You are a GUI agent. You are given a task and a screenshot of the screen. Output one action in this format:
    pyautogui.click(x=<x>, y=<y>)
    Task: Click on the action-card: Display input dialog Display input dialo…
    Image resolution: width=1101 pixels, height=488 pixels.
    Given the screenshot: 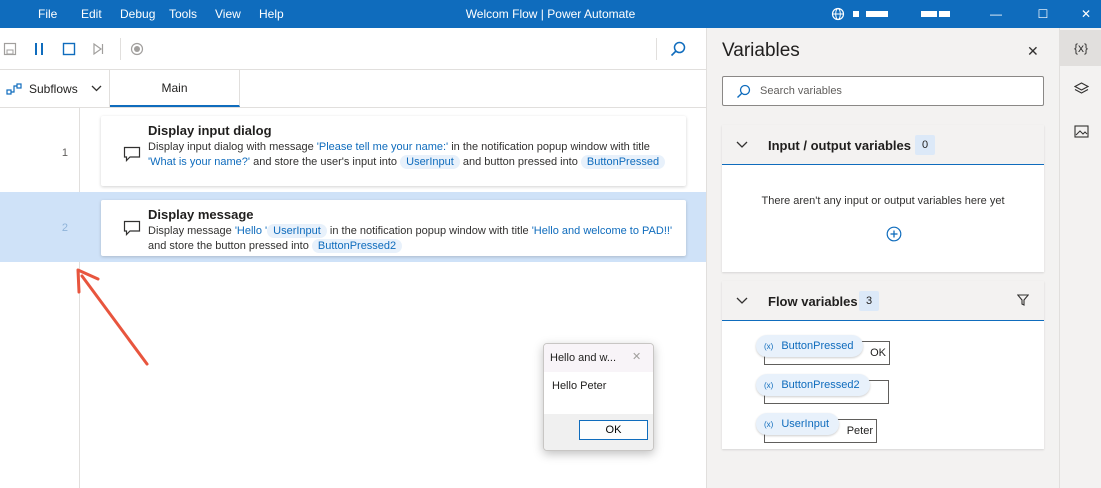 What is the action you would take?
    pyautogui.click(x=393, y=151)
    